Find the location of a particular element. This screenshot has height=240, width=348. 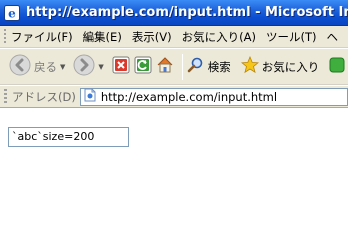

search-button: 検索 is located at coordinates (209, 66).